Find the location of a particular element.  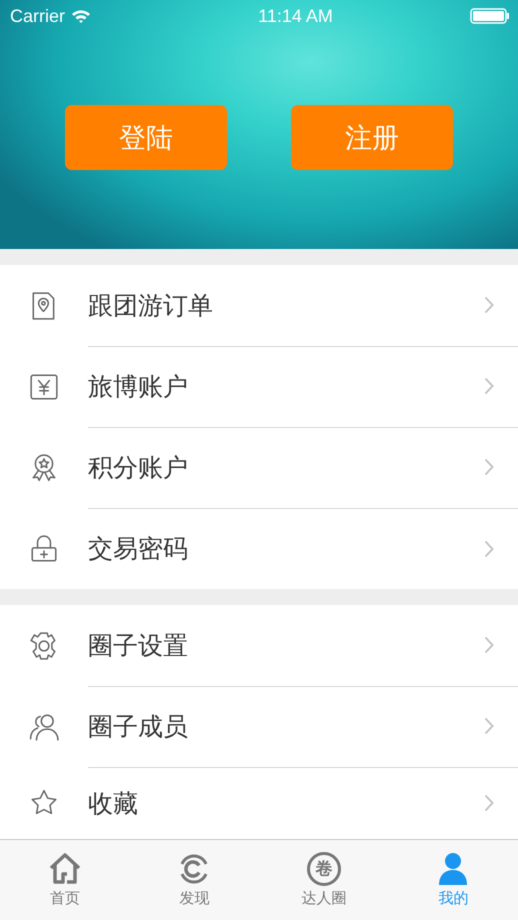

yen-icon is located at coordinates (44, 387).